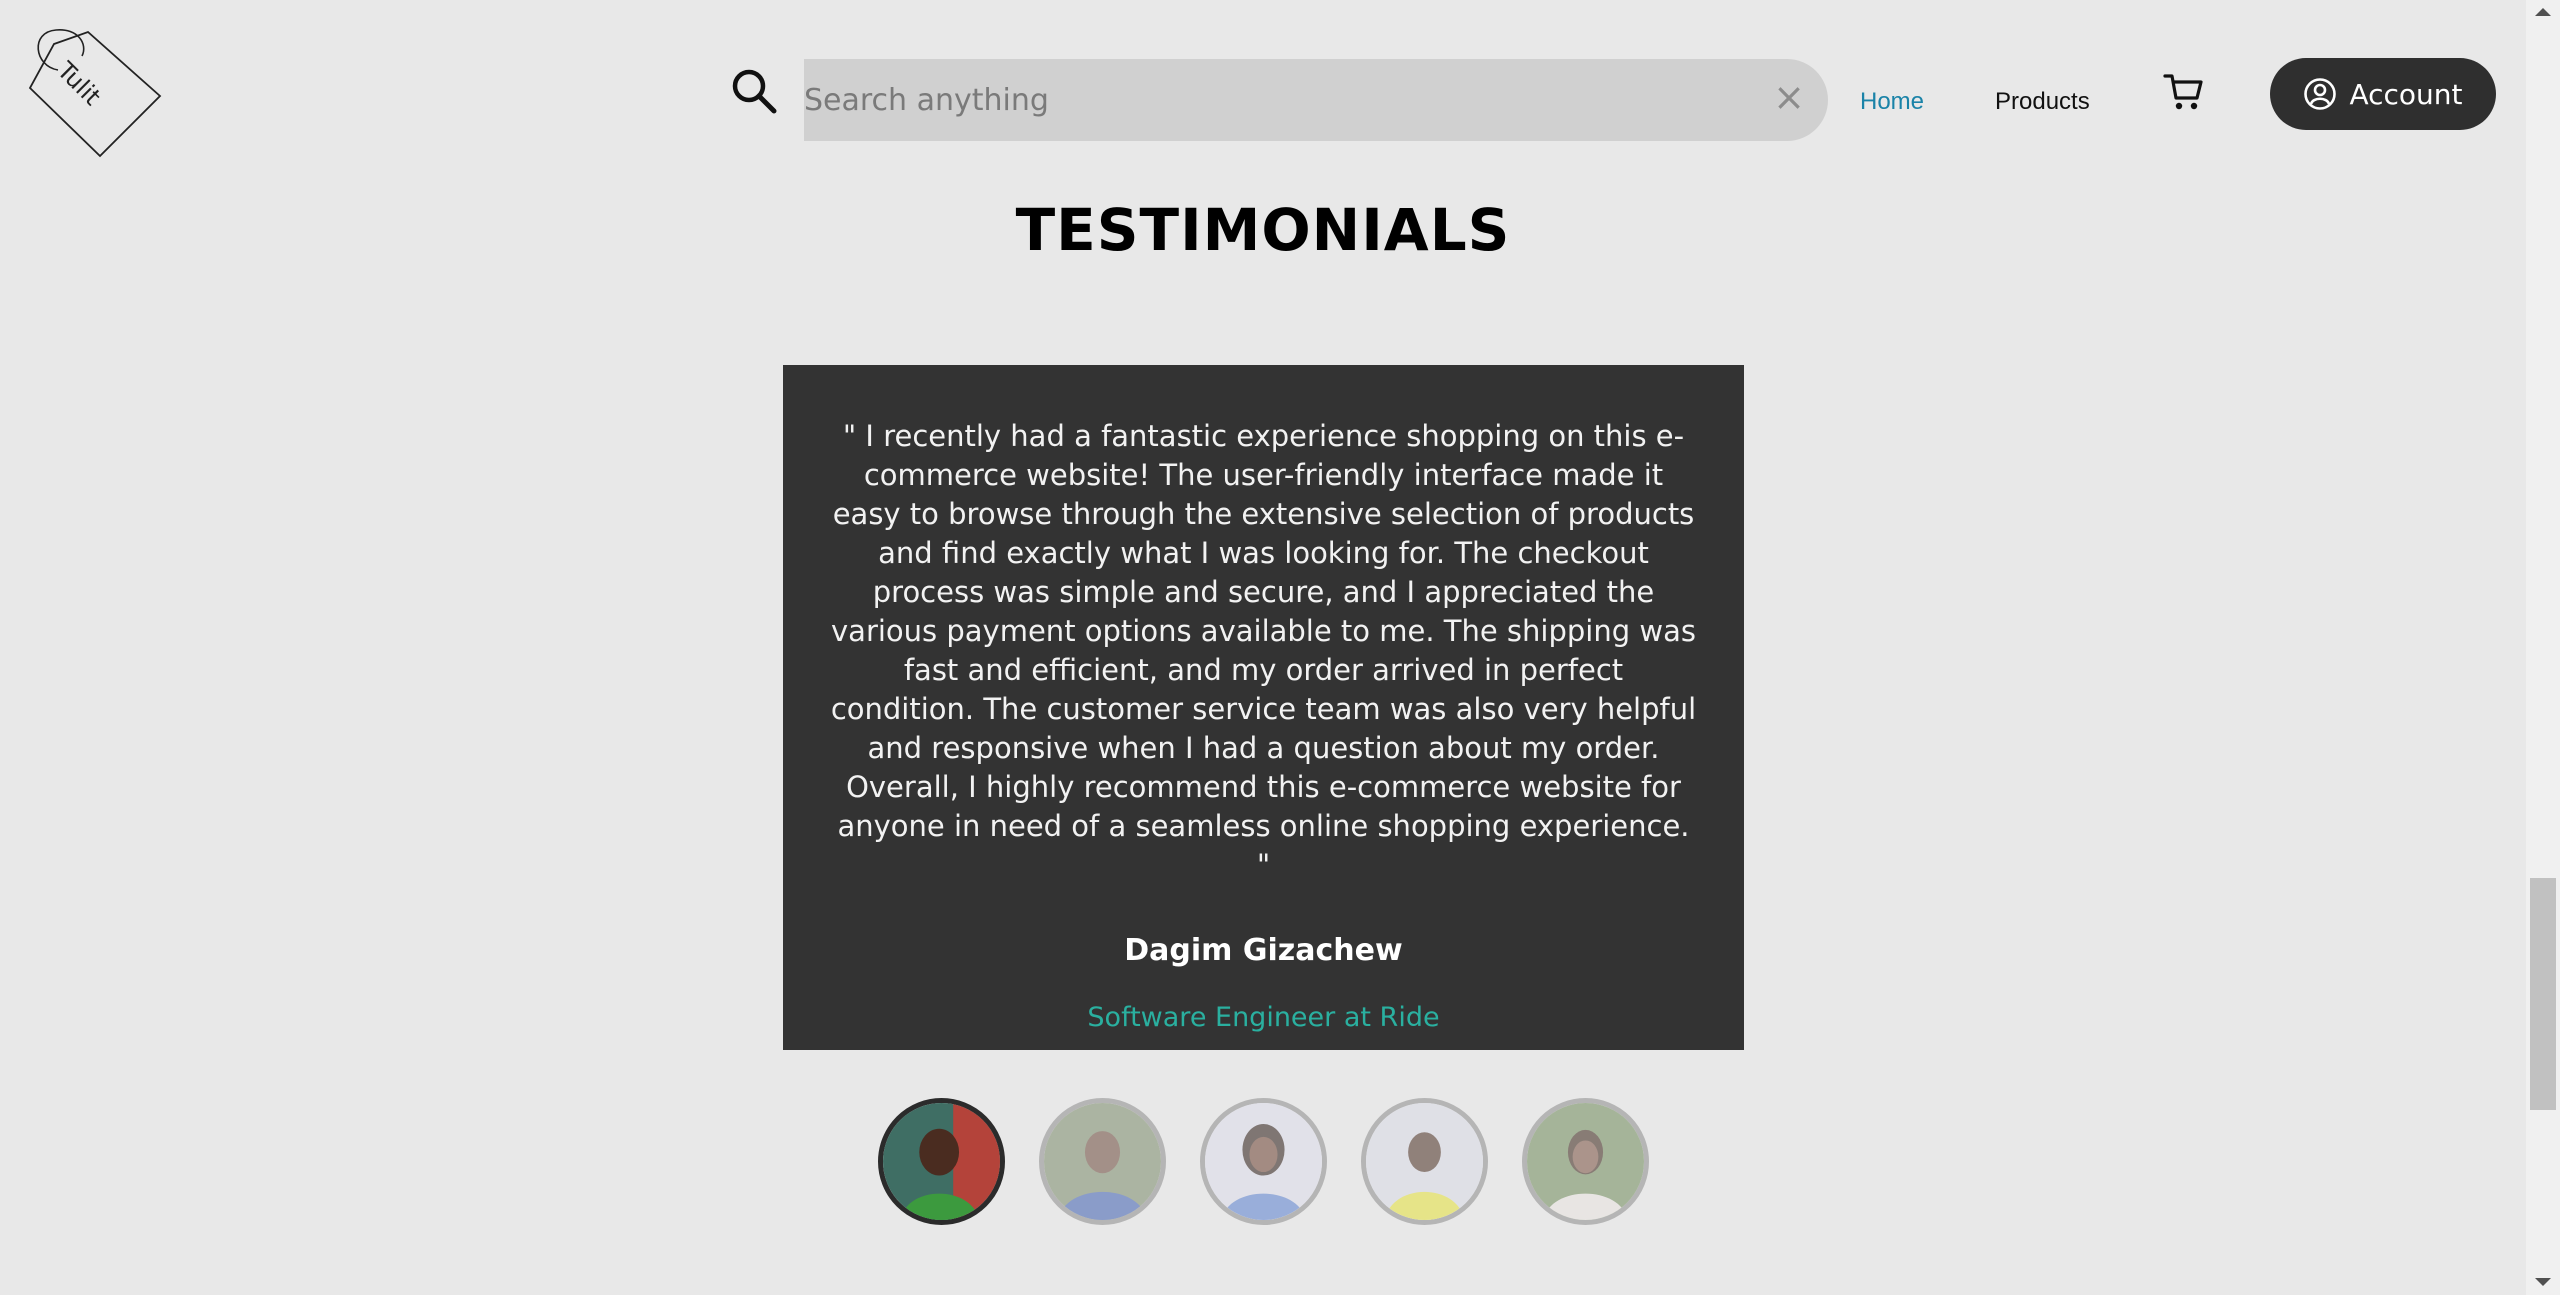 This screenshot has width=2560, height=1295. What do you see at coordinates (2543, 994) in the screenshot?
I see `scroll-thumb` at bounding box center [2543, 994].